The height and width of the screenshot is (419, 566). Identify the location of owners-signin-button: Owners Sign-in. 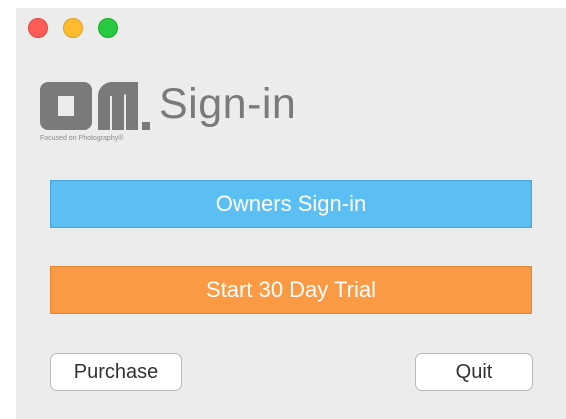
(291, 204).